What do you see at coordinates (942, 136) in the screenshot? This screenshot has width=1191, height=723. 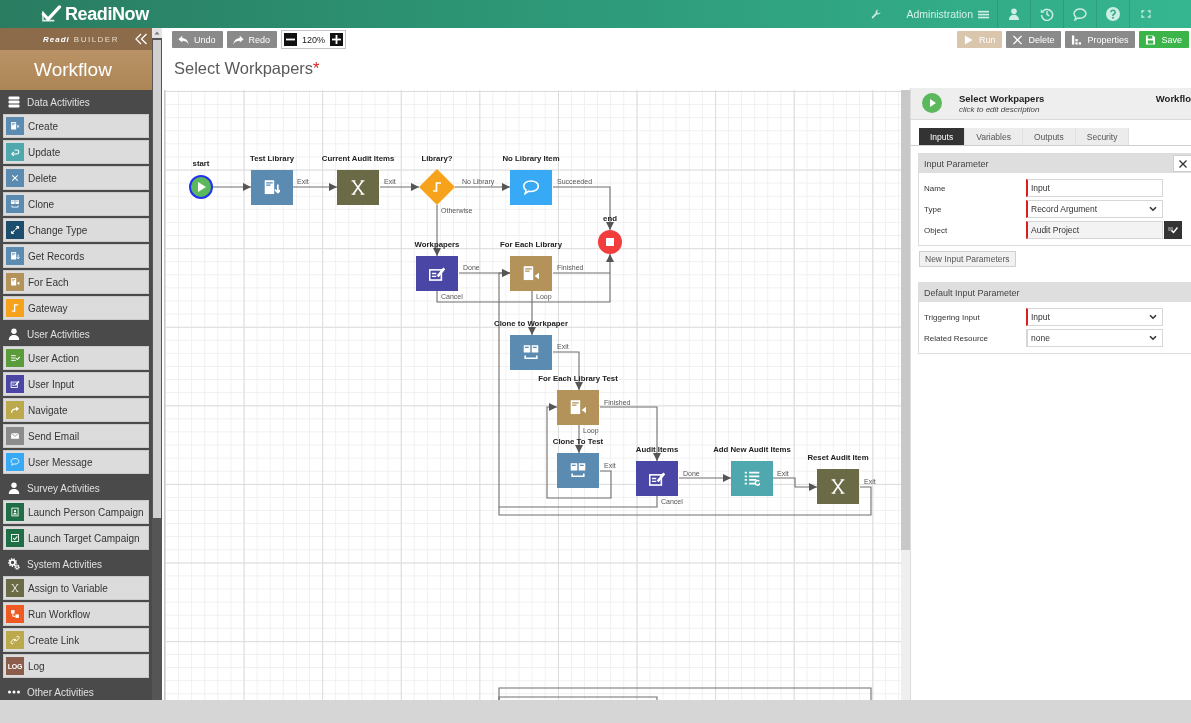 I see `tab: Inputs` at bounding box center [942, 136].